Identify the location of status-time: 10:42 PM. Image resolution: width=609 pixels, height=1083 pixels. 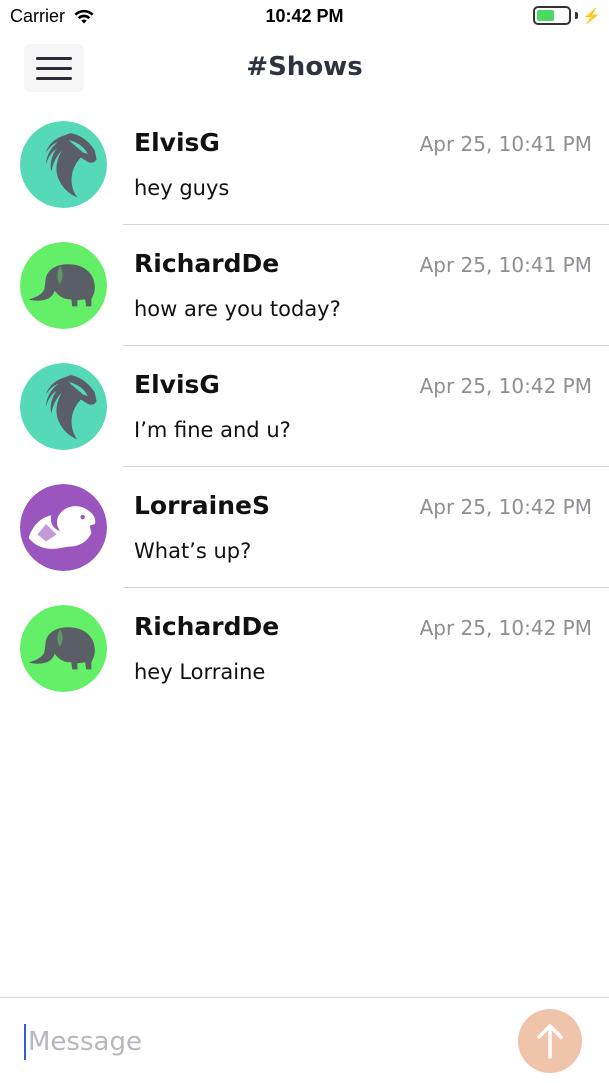
(304, 16).